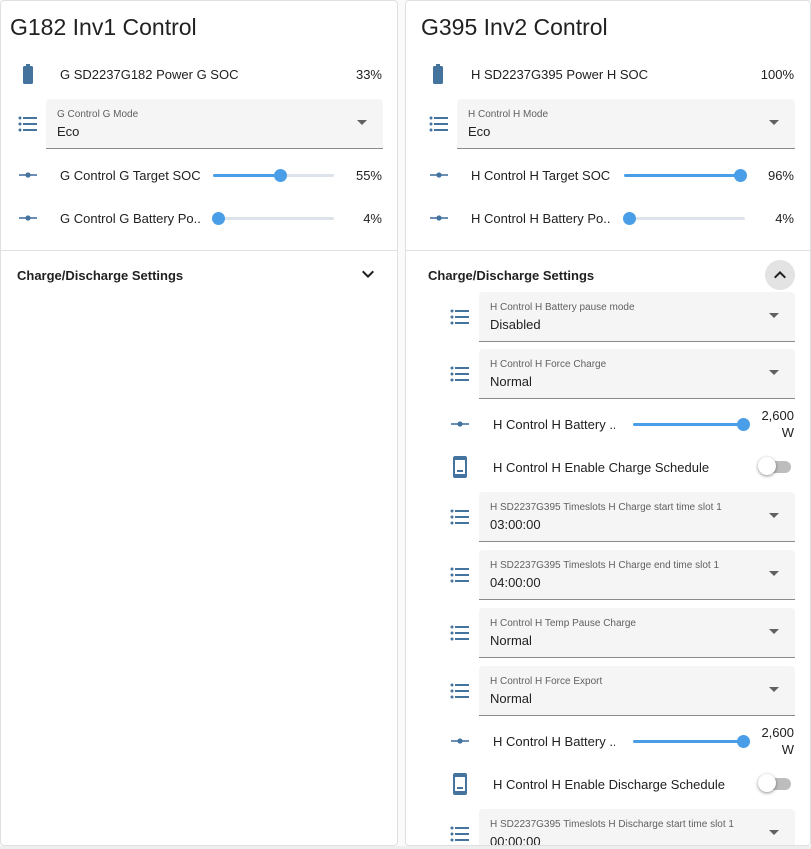  Describe the element at coordinates (626, 124) in the screenshot. I see `mode-select: H Control H Mode Eco` at that location.